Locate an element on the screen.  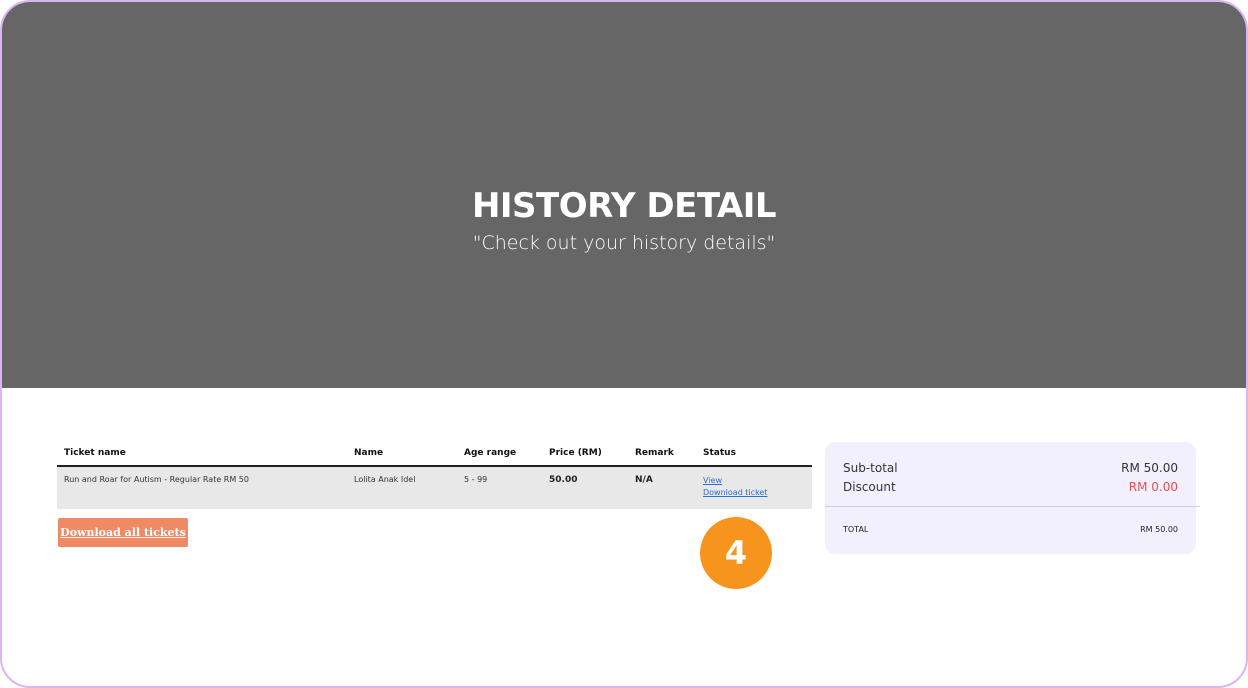
cell-status: View Download ticket is located at coordinates (754, 487).